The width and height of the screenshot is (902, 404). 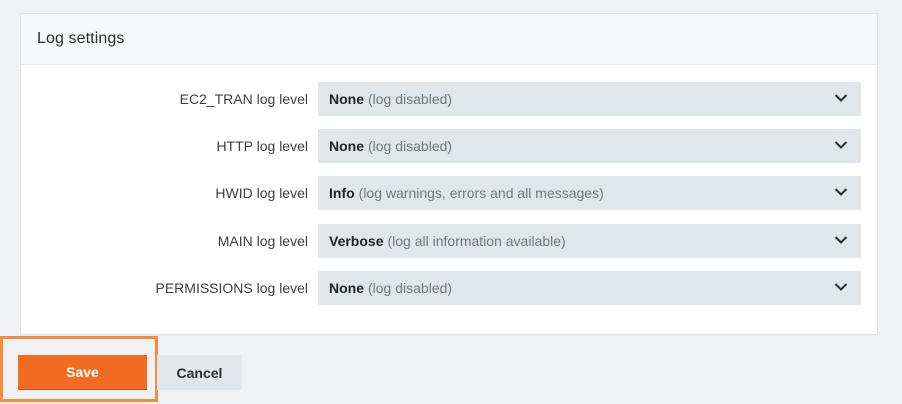 What do you see at coordinates (243, 99) in the screenshot?
I see `log-level-label: EC2_TRAN log level` at bounding box center [243, 99].